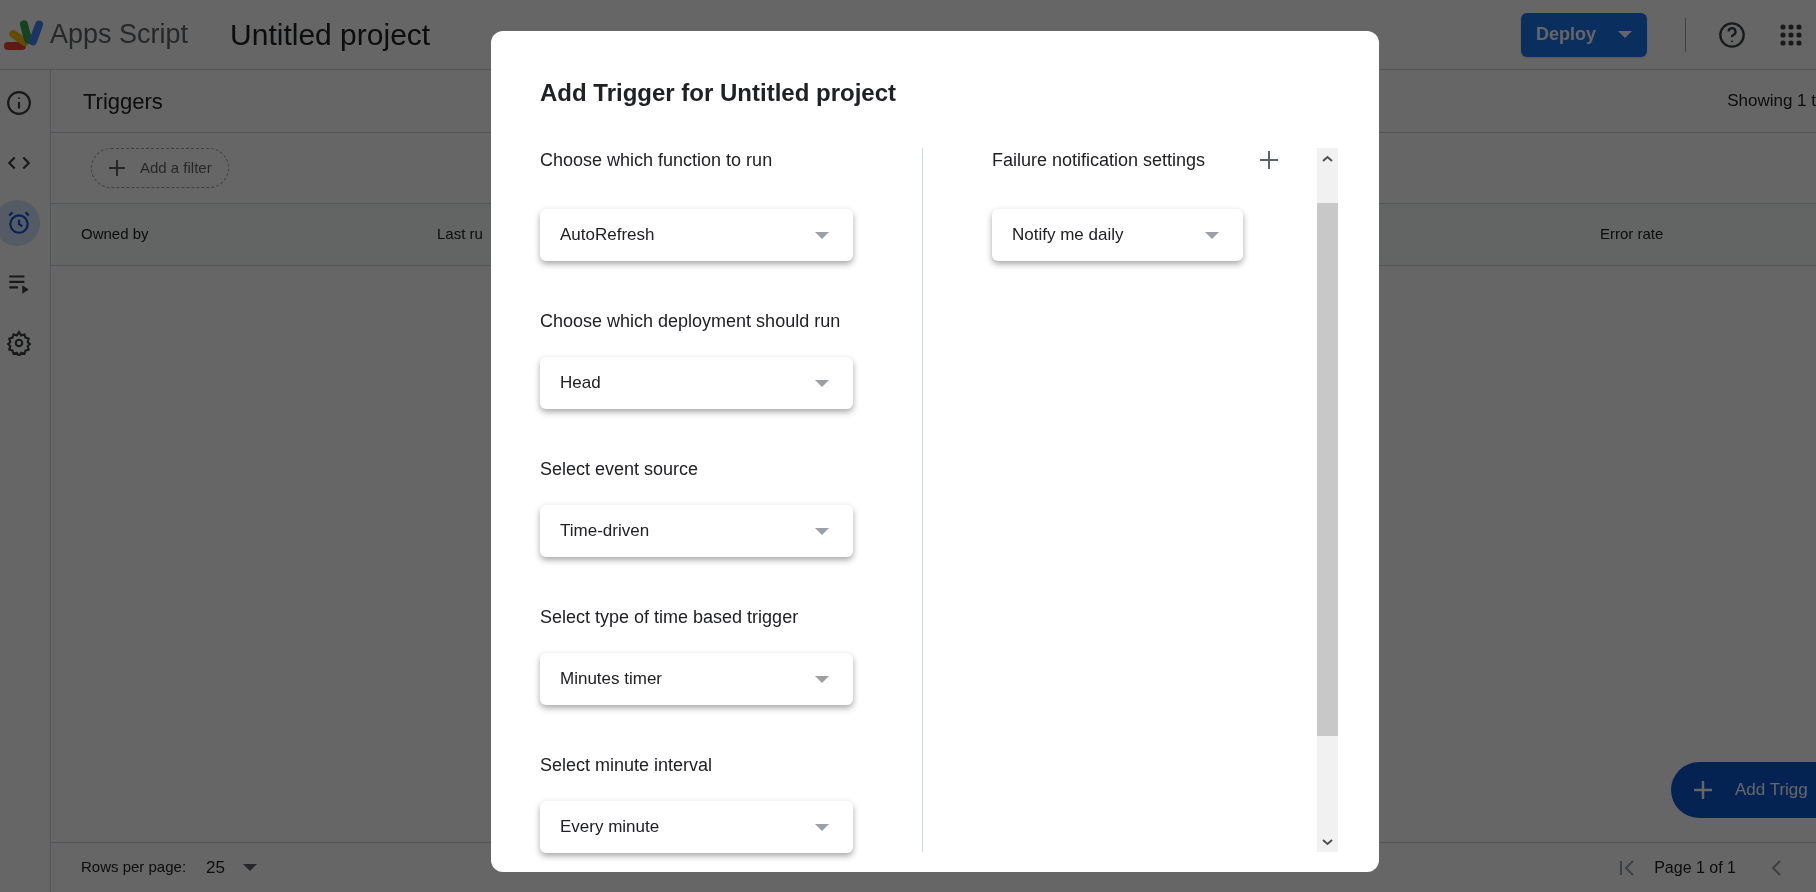 Image resolution: width=1816 pixels, height=892 pixels. What do you see at coordinates (696, 531) in the screenshot?
I see `dropdown: Time-driven` at bounding box center [696, 531].